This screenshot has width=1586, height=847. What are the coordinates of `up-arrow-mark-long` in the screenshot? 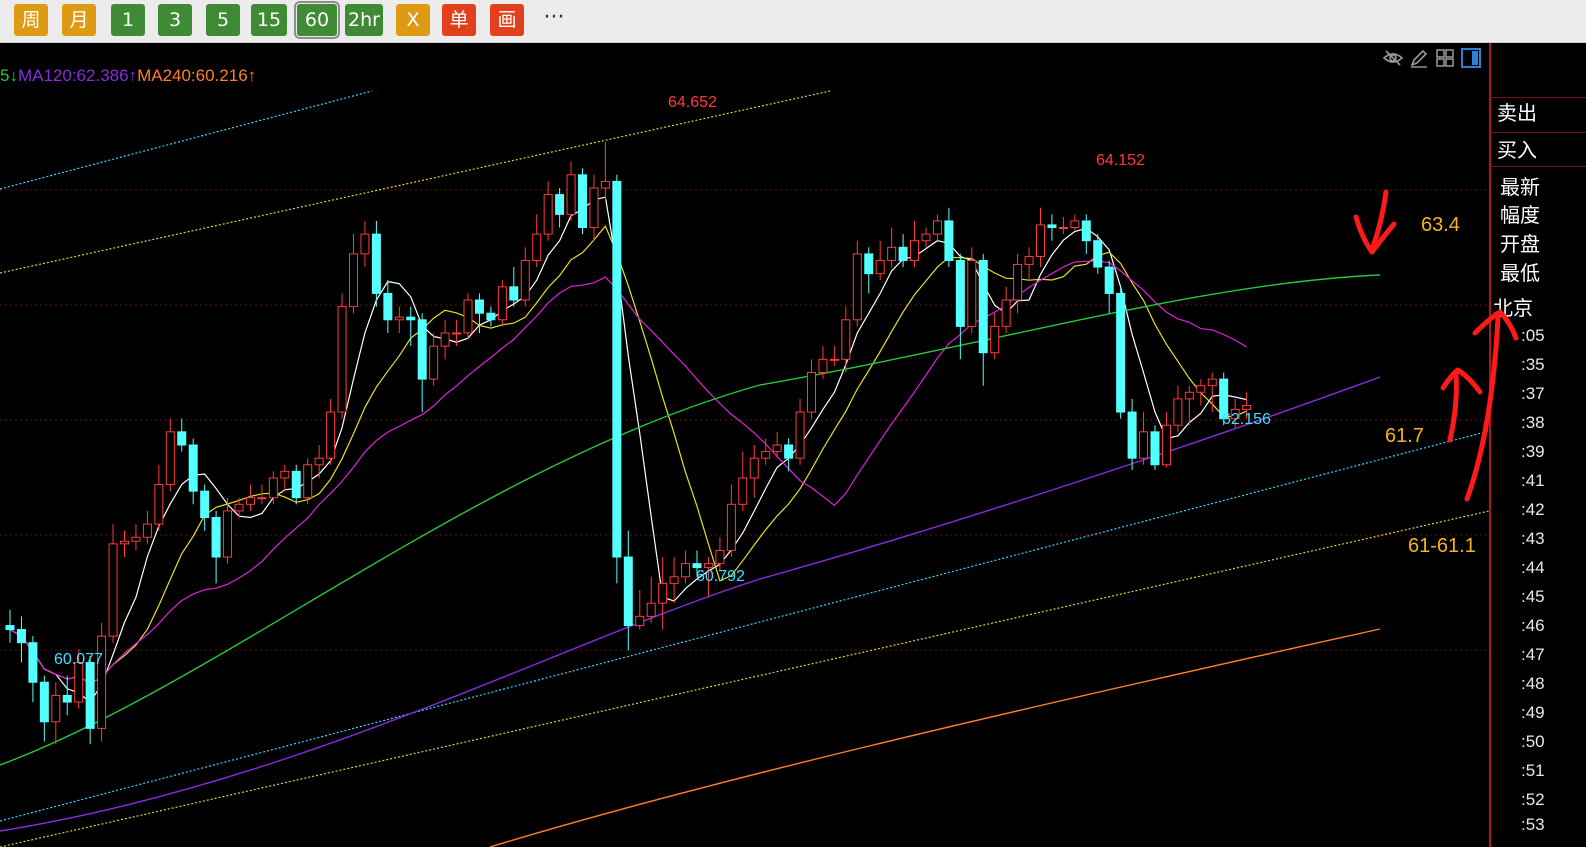 It's located at (1491, 405).